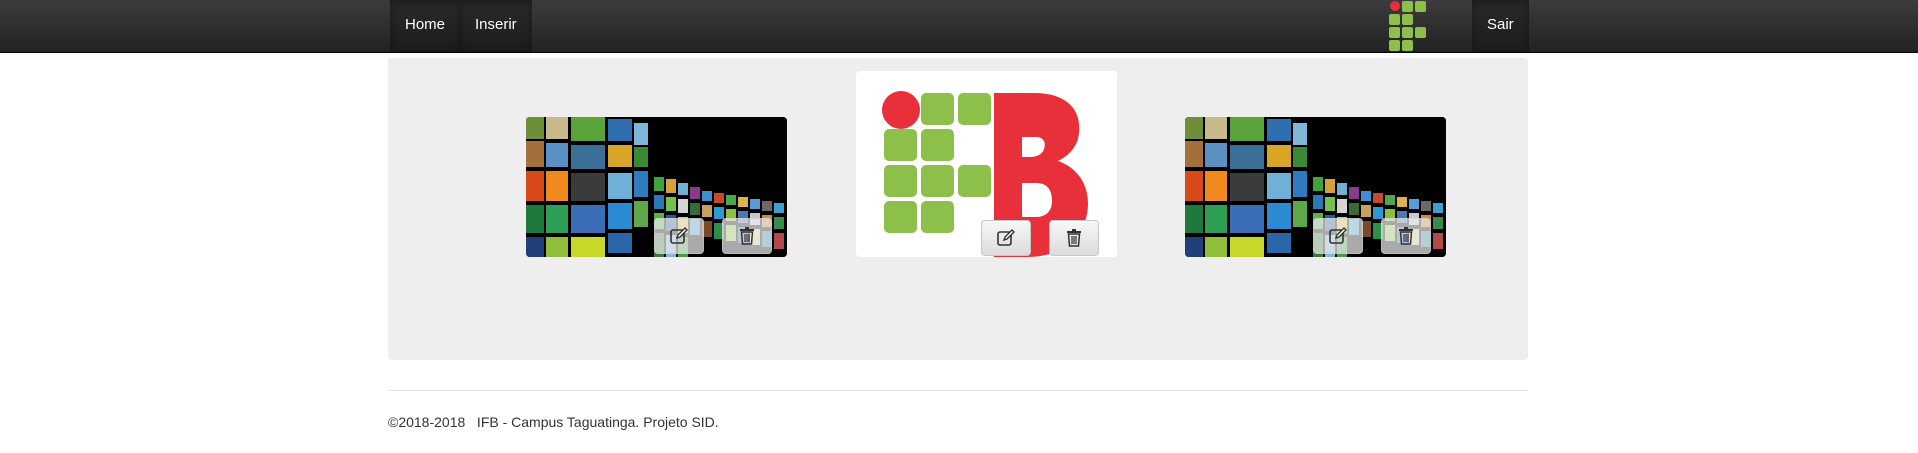 The image size is (1918, 453). I want to click on nav-logout-label: Sair, so click(1500, 24).